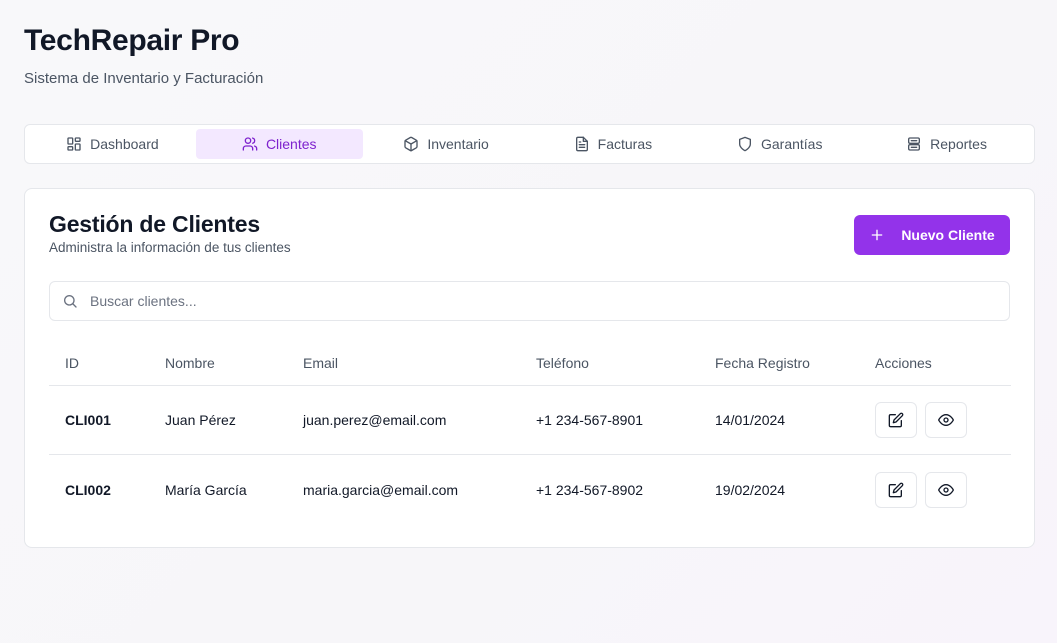 This screenshot has width=1057, height=643. What do you see at coordinates (914, 144) in the screenshot?
I see `reports-icon` at bounding box center [914, 144].